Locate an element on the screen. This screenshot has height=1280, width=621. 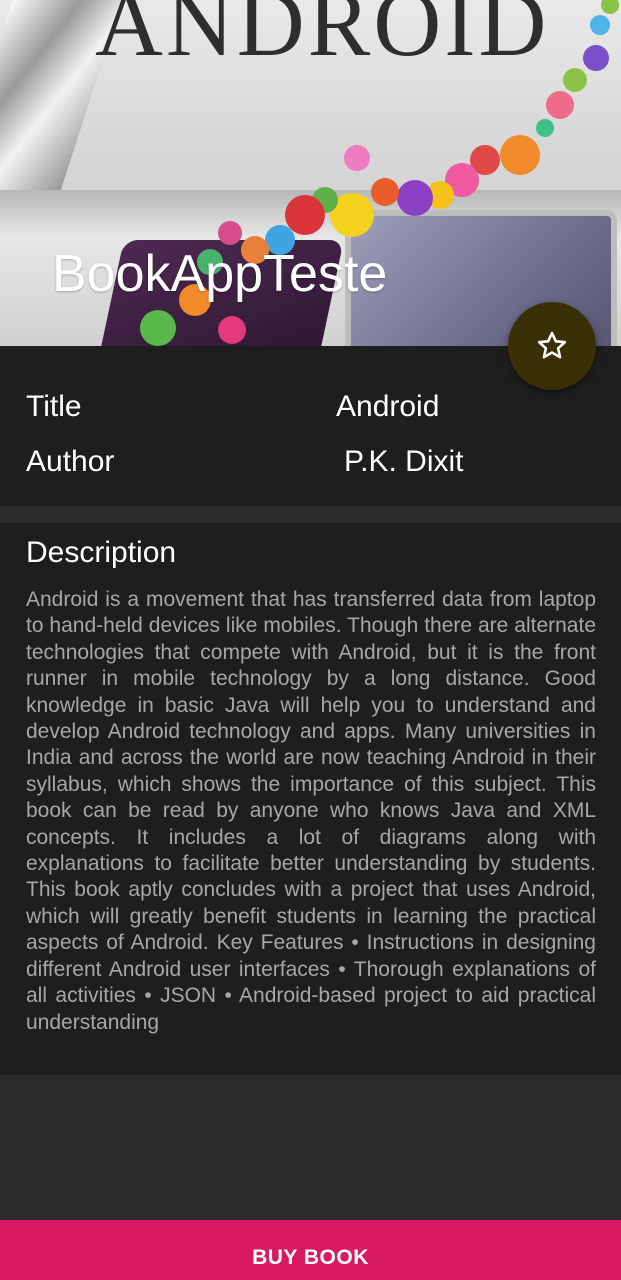
author-value: P.K. Dixit is located at coordinates (404, 461).